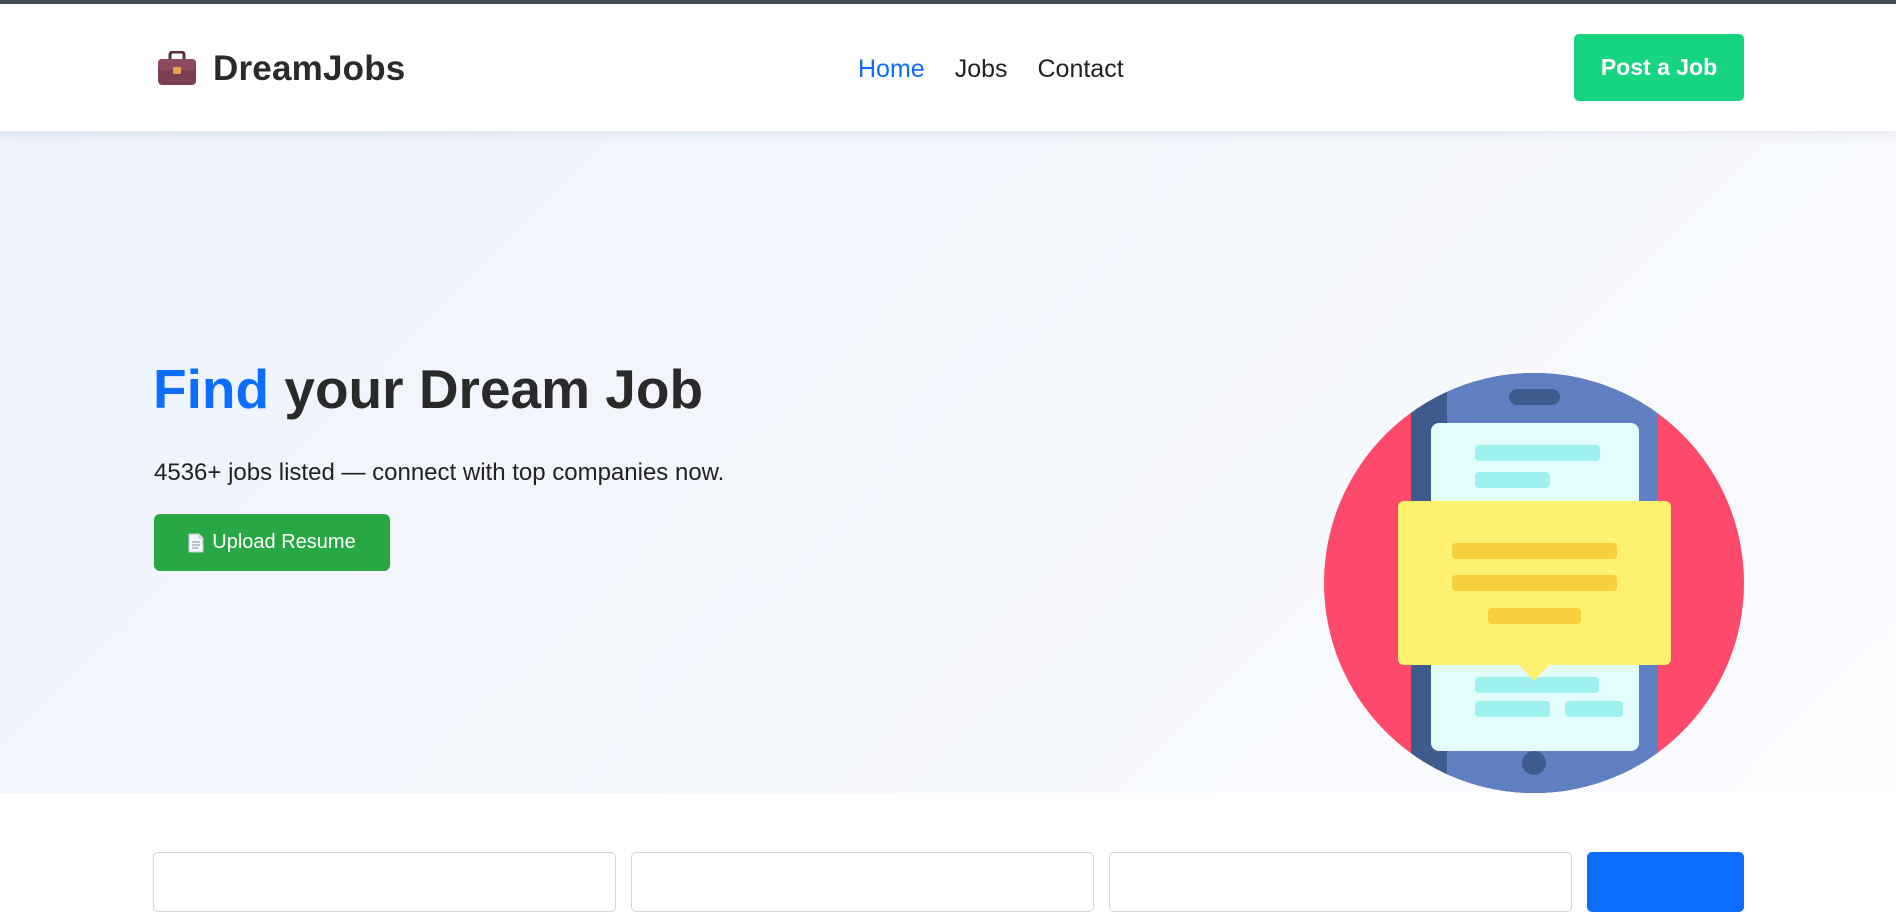 The image size is (1896, 912). What do you see at coordinates (384, 882) in the screenshot?
I see `job-title-search-input` at bounding box center [384, 882].